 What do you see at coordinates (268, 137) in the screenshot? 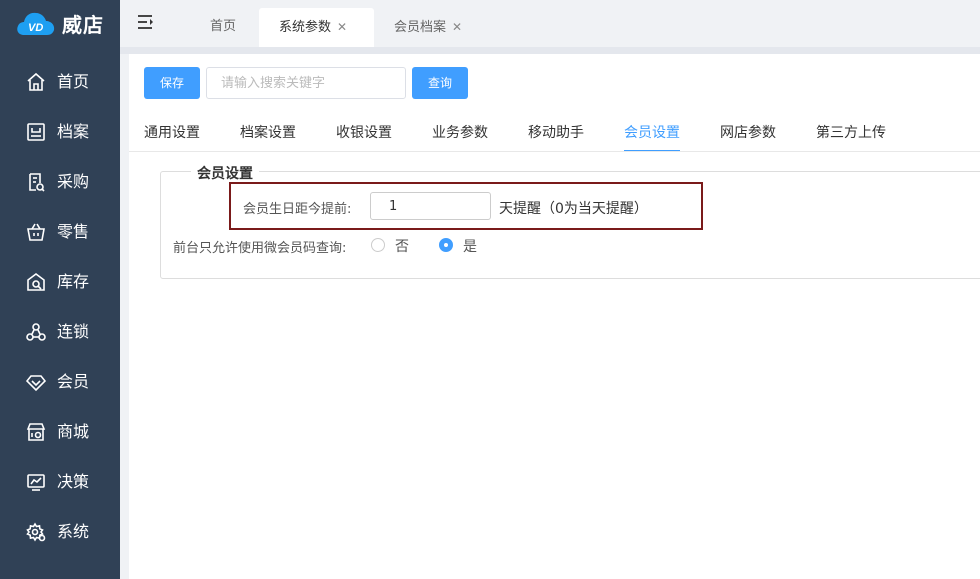
I see `settings-tab-archive: 档案设置` at bounding box center [268, 137].